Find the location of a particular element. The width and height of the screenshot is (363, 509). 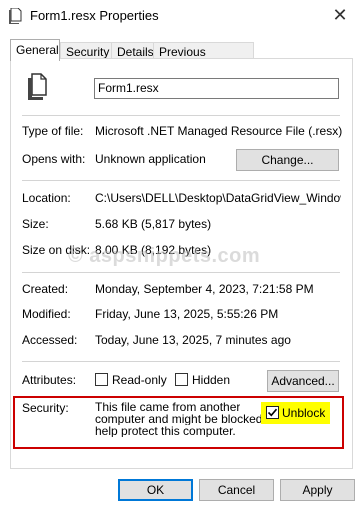

file-icon is located at coordinates (15, 16).